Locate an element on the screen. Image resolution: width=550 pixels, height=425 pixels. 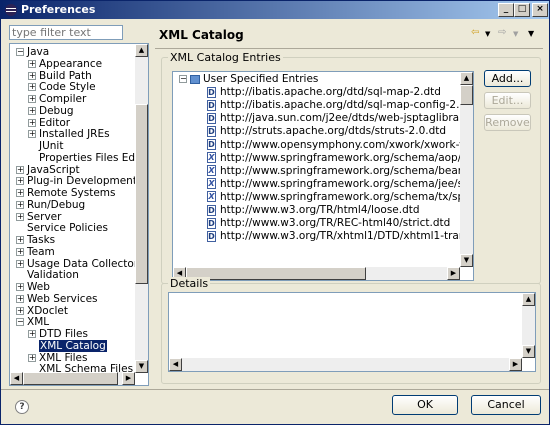
forward-arrow-icon: ⇨ is located at coordinates (502, 32).